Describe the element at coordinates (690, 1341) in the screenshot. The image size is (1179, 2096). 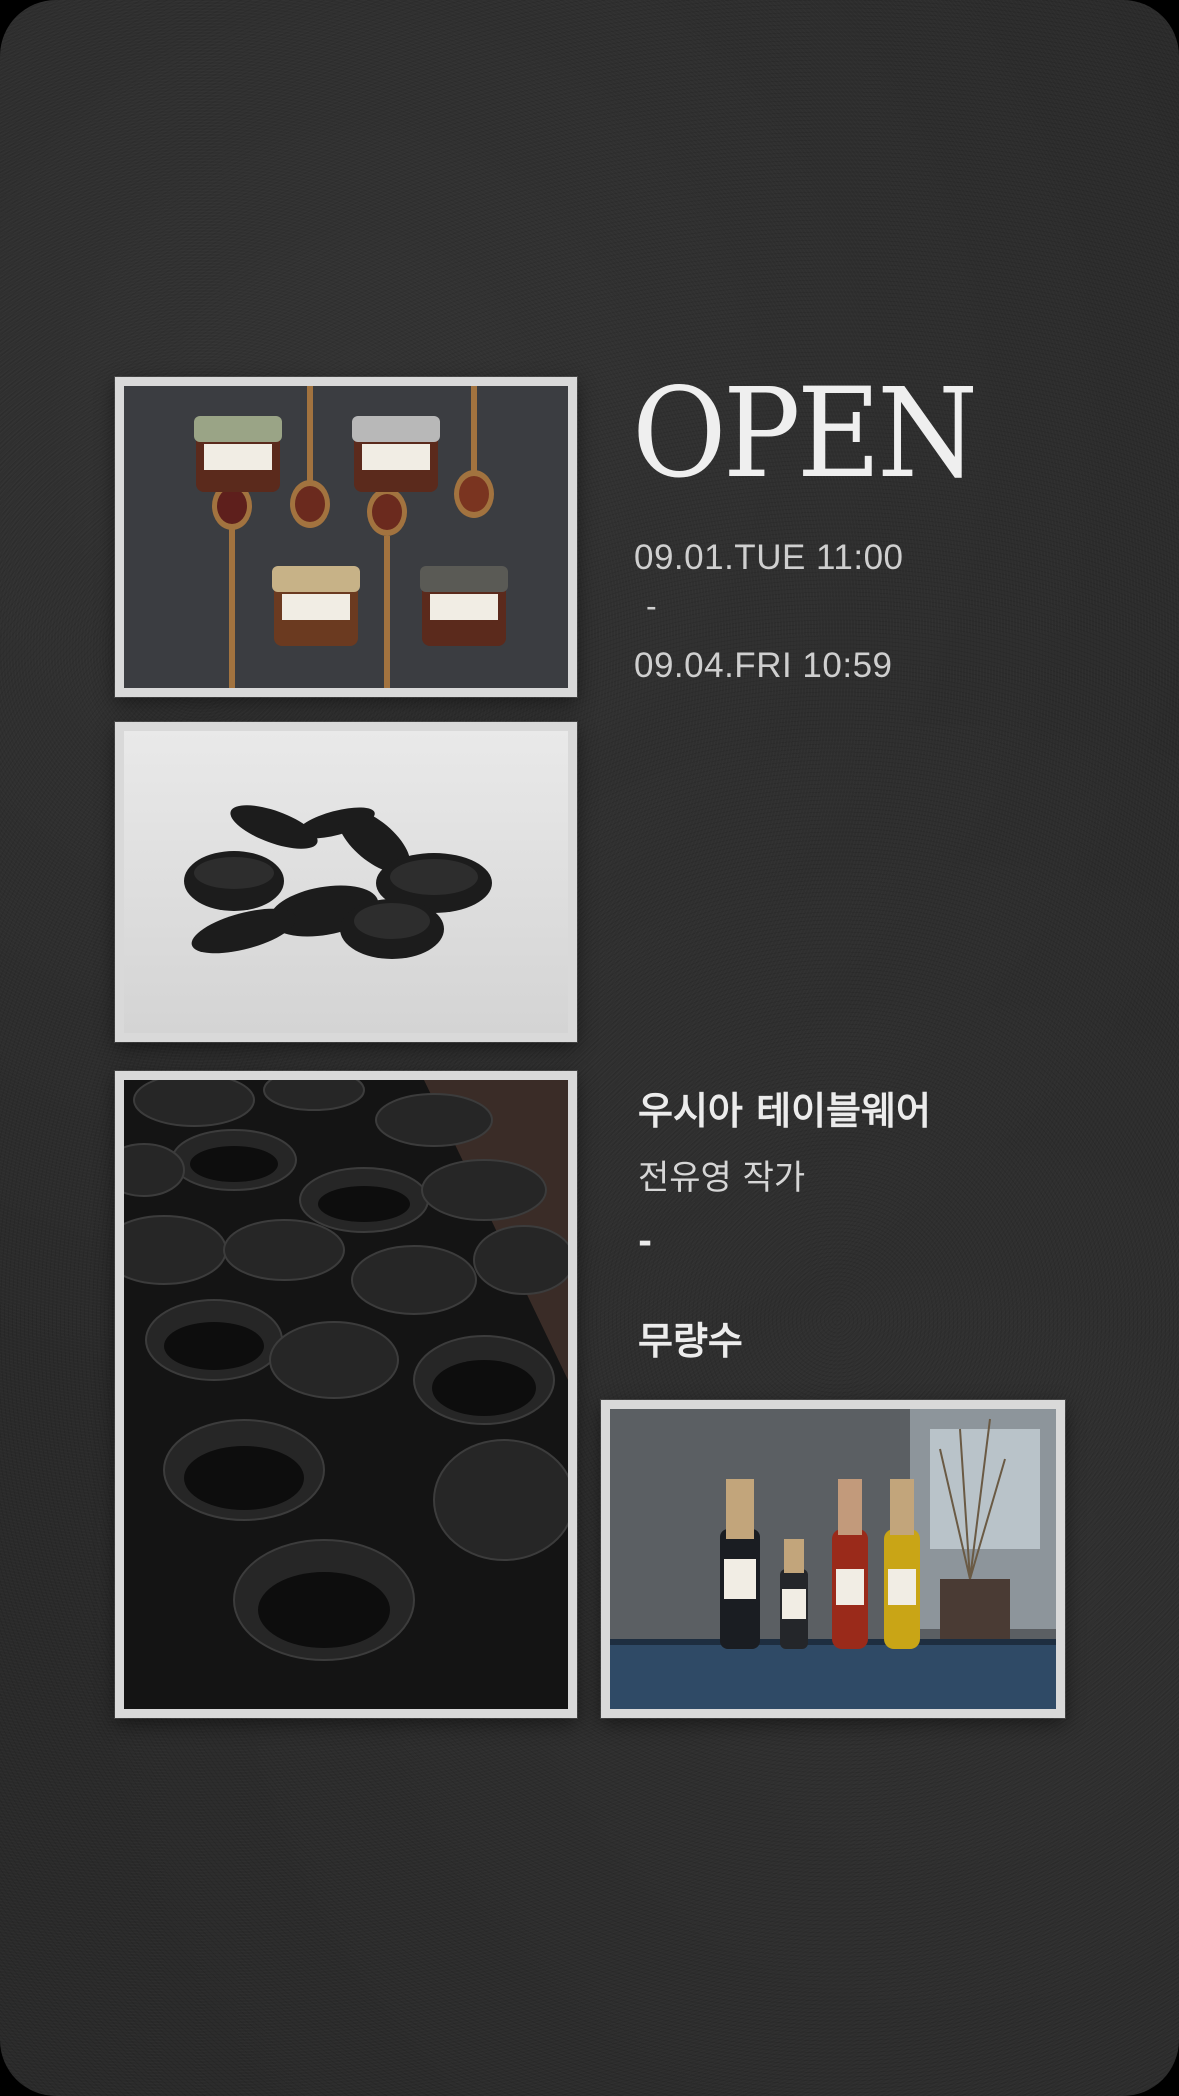
I see `partner-name: 무량수` at that location.